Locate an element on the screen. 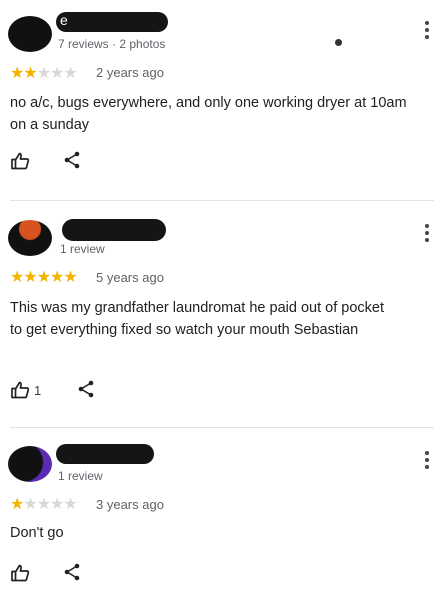 The height and width of the screenshot is (600, 446). status-dot is located at coordinates (338, 42).